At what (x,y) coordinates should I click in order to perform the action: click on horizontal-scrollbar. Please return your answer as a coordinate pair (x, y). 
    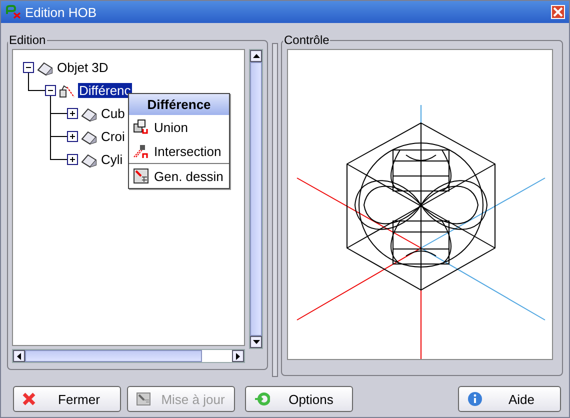
    Looking at the image, I should click on (128, 356).